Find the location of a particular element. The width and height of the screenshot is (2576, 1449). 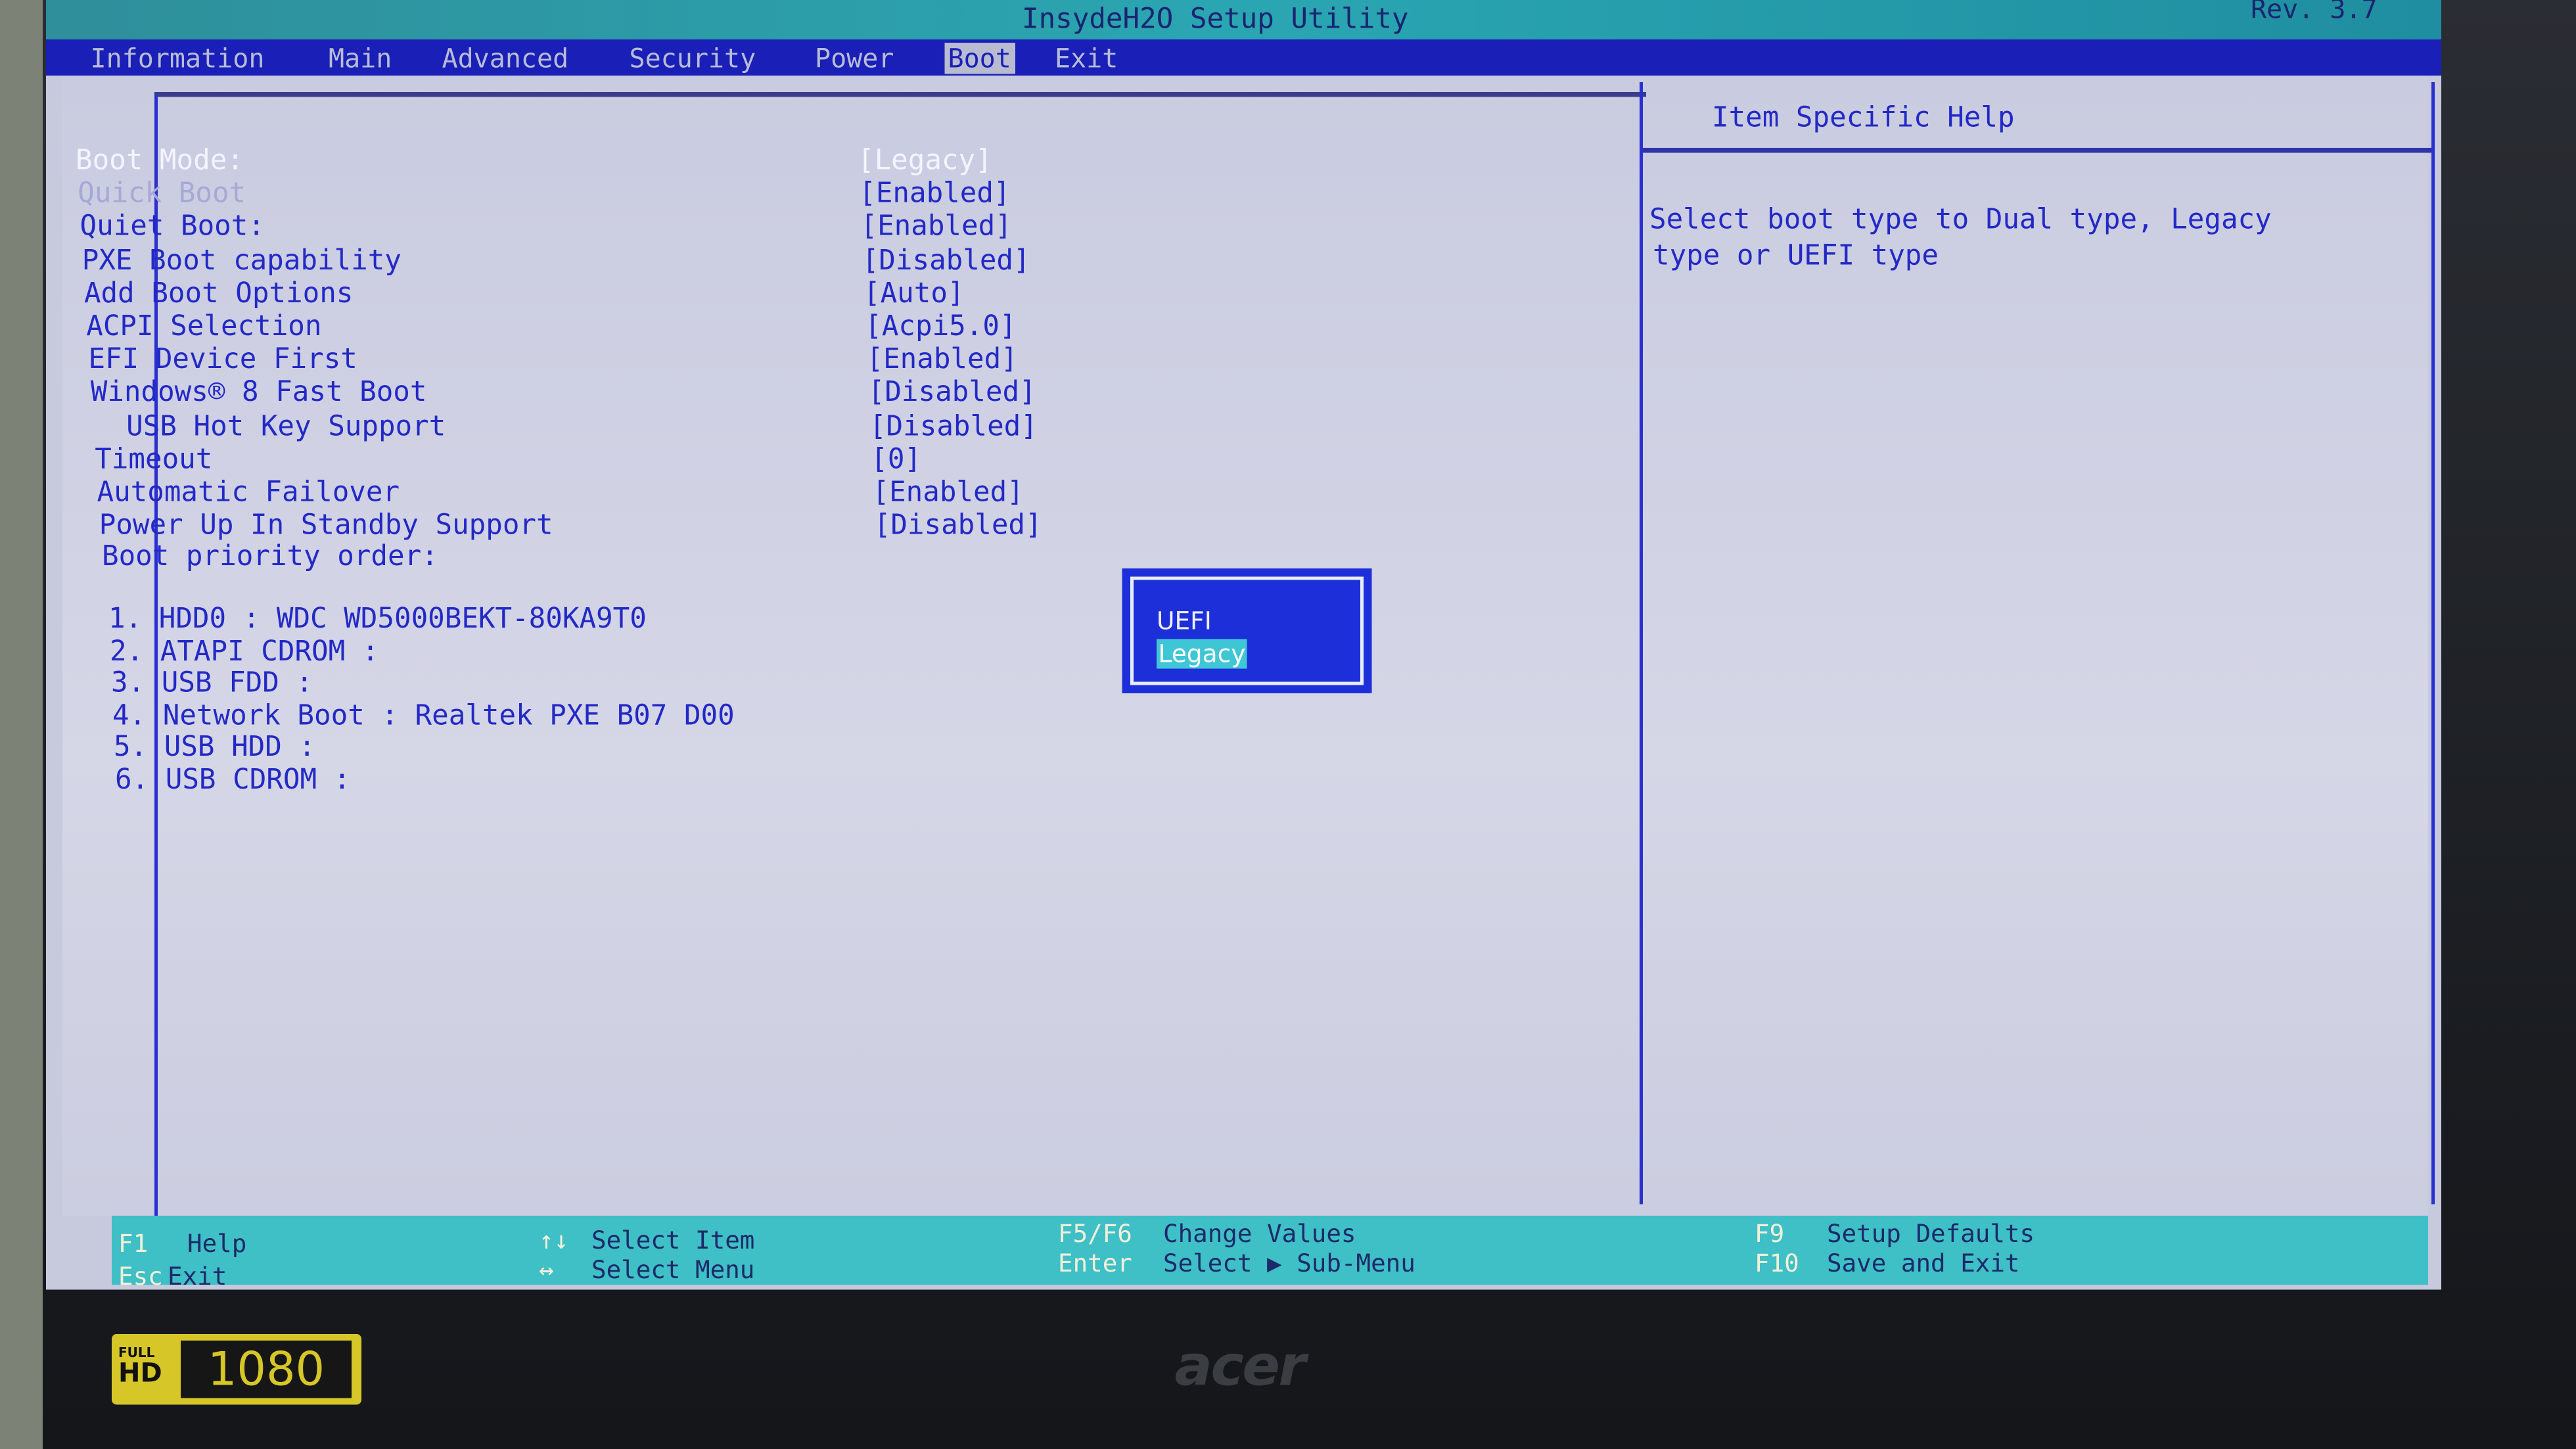

setting-label: Windows® 8 Fast Boot is located at coordinates (259, 393).